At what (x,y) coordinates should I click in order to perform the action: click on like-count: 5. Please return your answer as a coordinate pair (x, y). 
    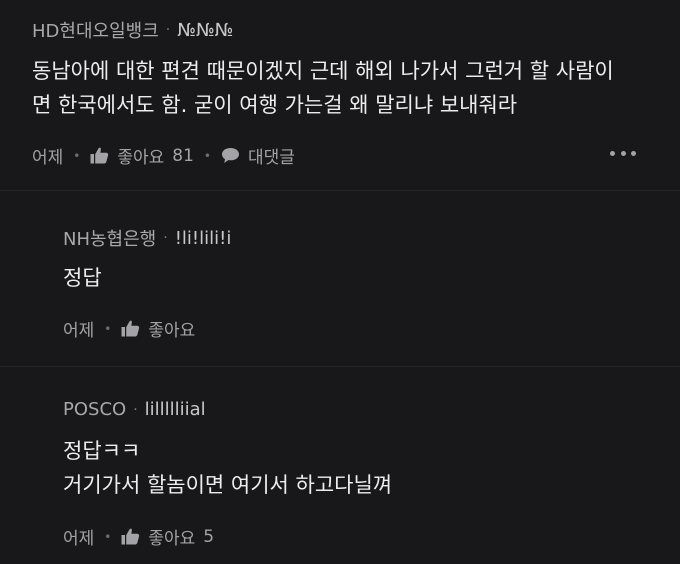
    Looking at the image, I should click on (209, 536).